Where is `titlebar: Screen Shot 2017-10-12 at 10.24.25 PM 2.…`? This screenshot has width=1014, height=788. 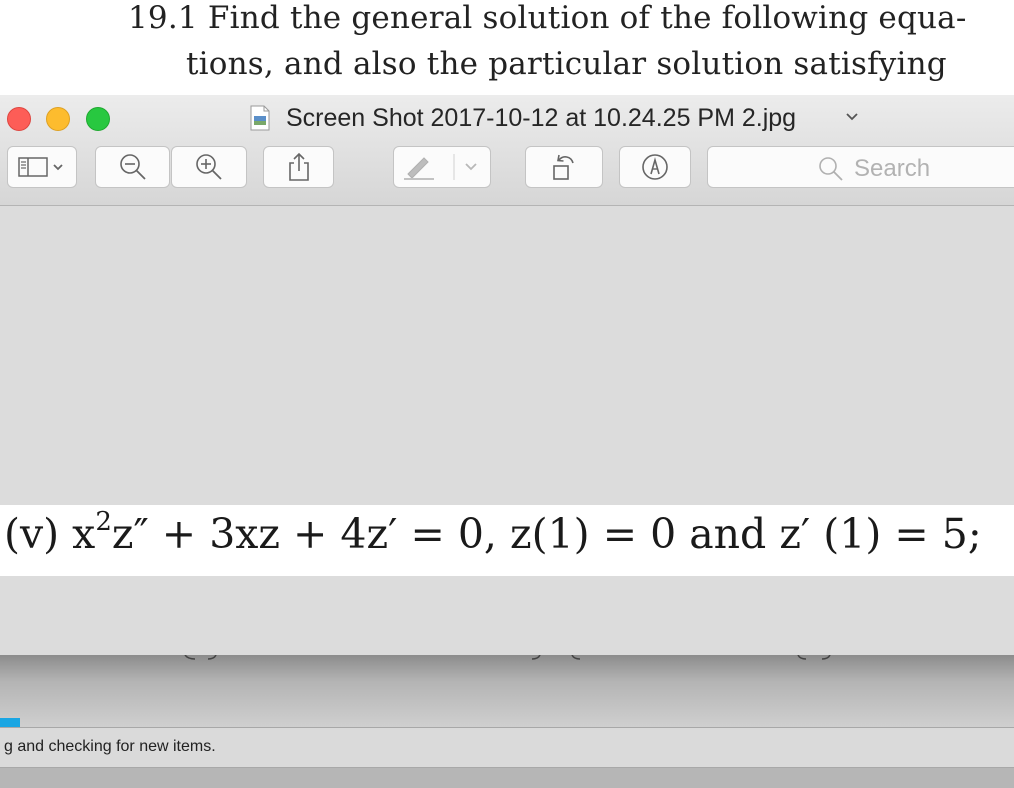 titlebar: Screen Shot 2017-10-12 at 10.24.25 PM 2.… is located at coordinates (507, 150).